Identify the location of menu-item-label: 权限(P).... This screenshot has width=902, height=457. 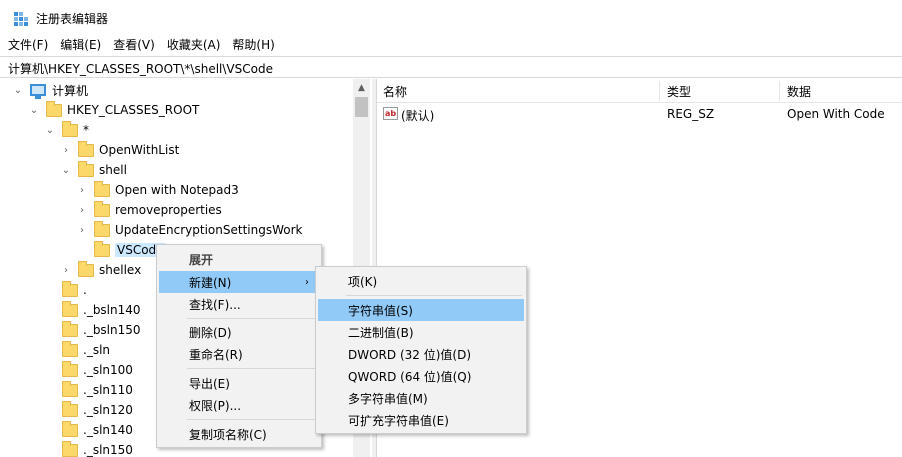
(215, 405).